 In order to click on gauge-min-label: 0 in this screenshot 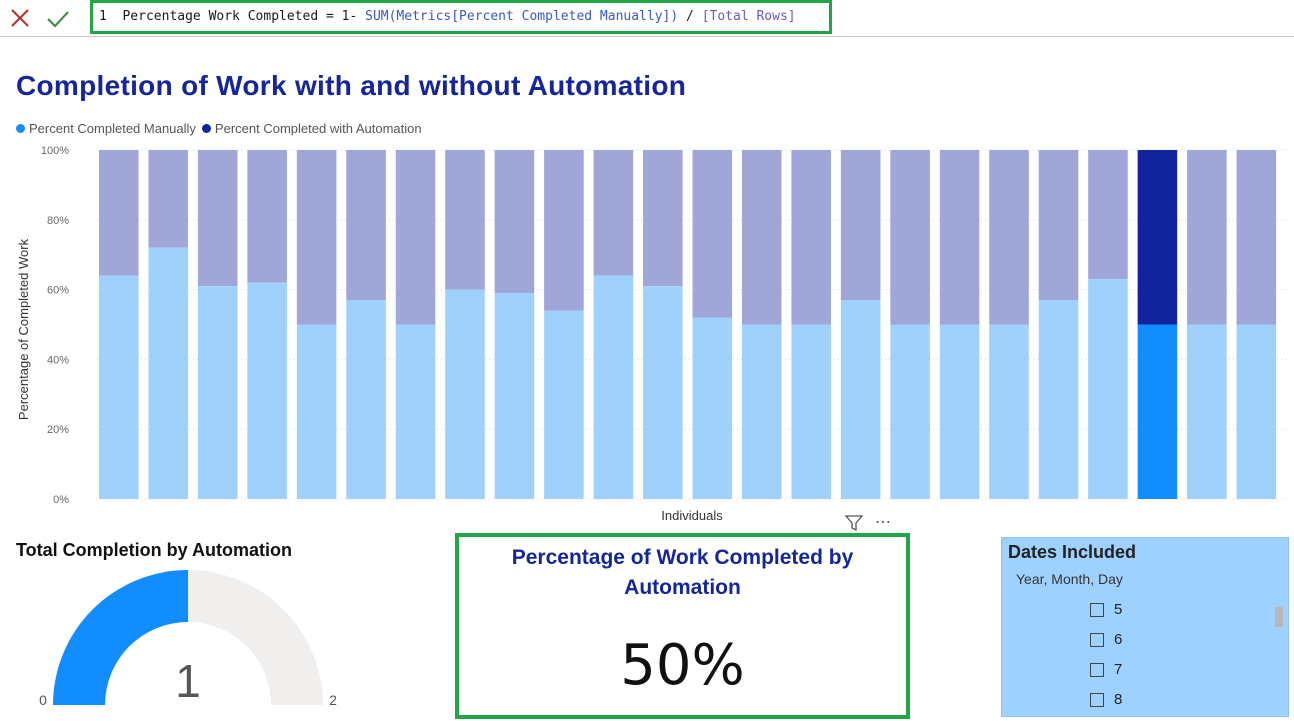, I will do `click(43, 700)`.